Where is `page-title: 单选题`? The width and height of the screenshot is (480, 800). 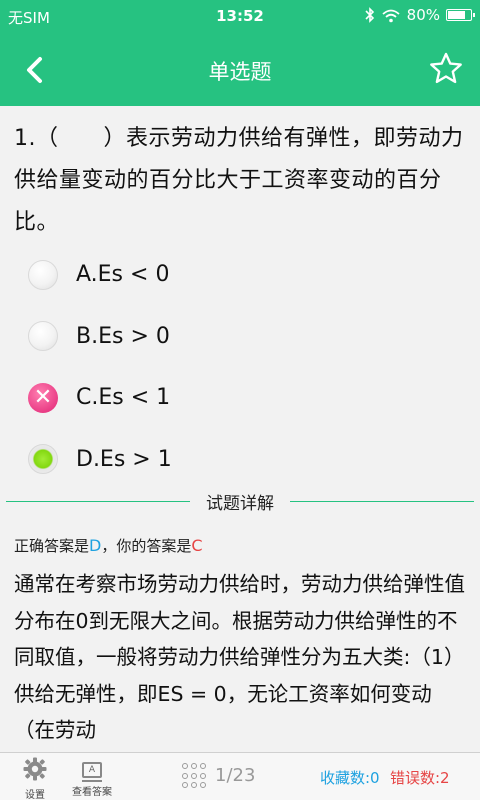 page-title: 单选题 is located at coordinates (240, 72).